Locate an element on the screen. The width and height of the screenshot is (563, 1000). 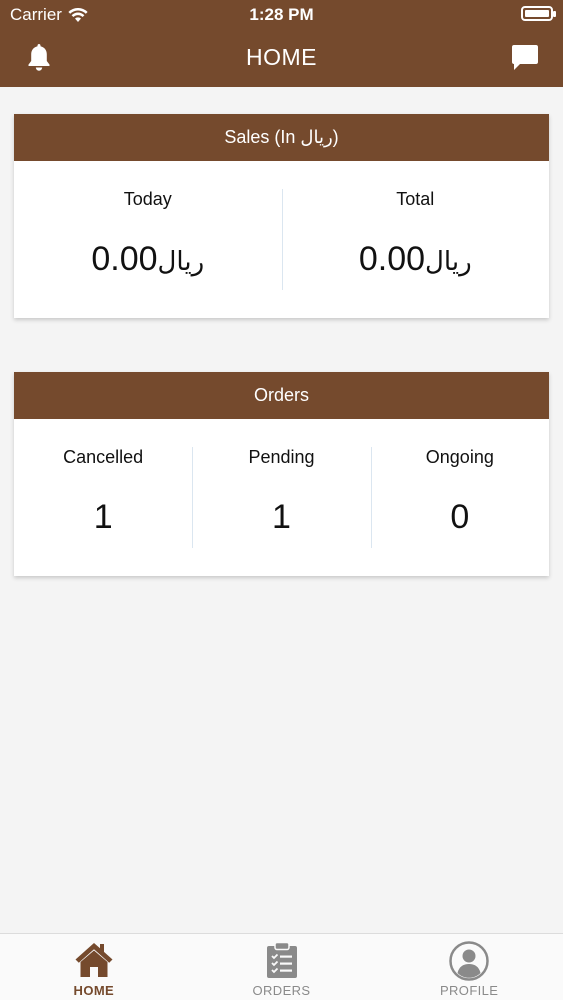
sales-today-amount: 0.00 is located at coordinates (124, 259).